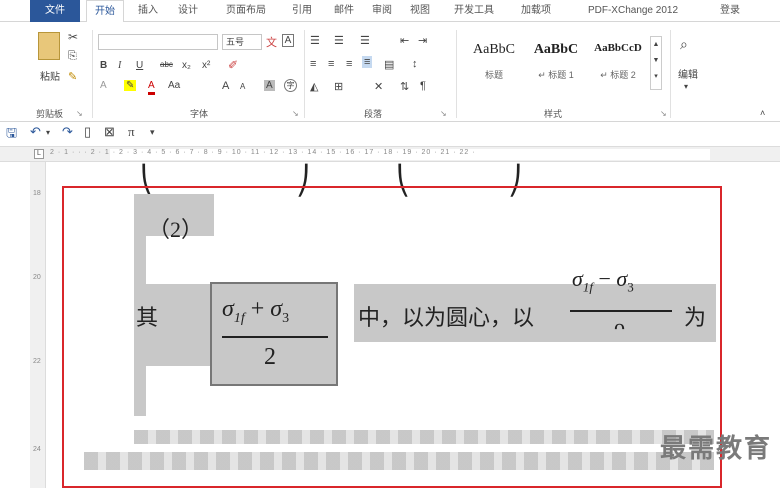 Image resolution: width=780 pixels, height=488 pixels. I want to click on clear-format-icon: ✐, so click(233, 65).